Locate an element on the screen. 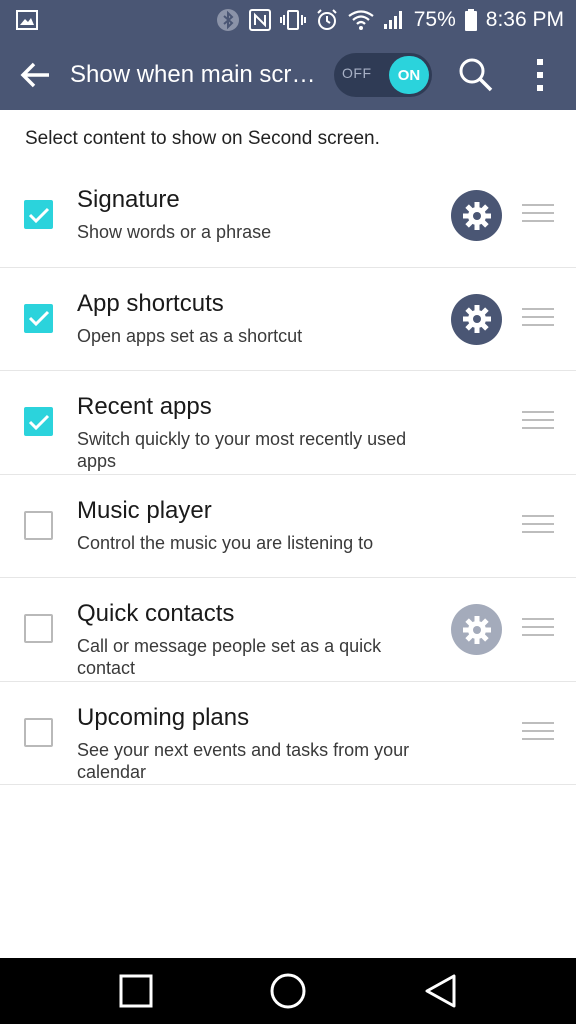 This screenshot has height=1024, width=576. list-item-title: Signature is located at coordinates (128, 199).